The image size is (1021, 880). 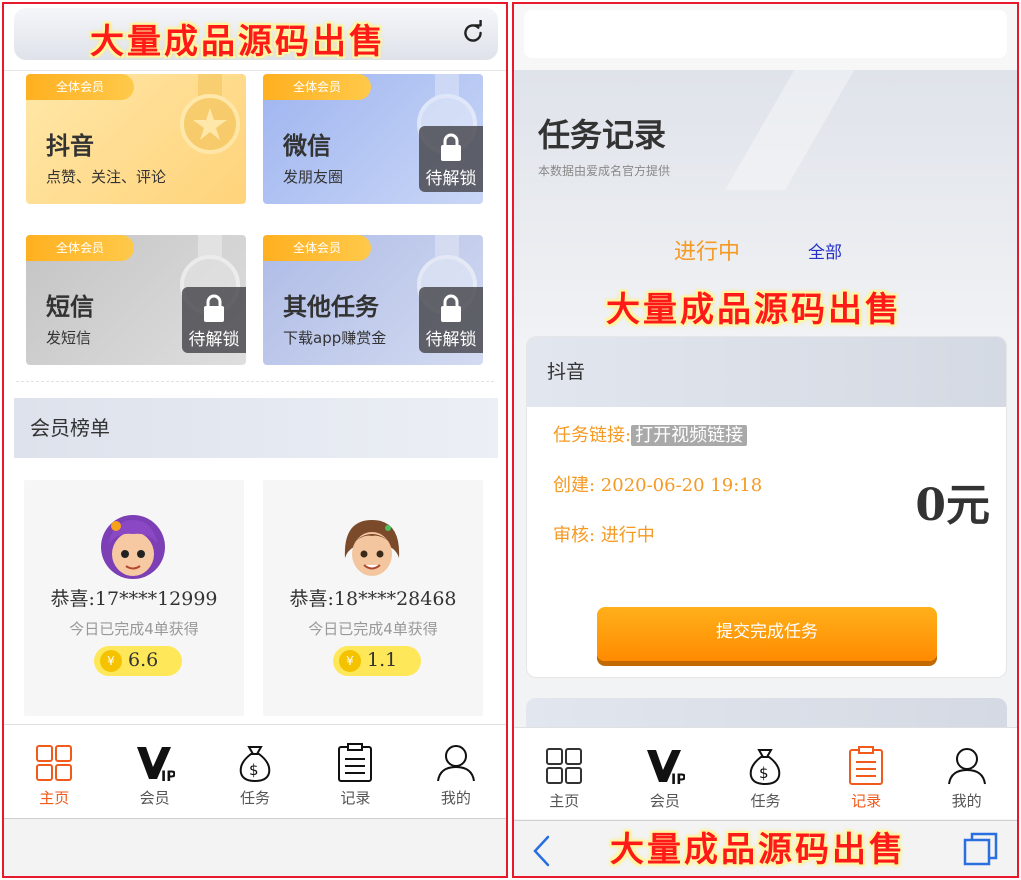 I want to click on browser-top-bar, so click(x=765, y=37).